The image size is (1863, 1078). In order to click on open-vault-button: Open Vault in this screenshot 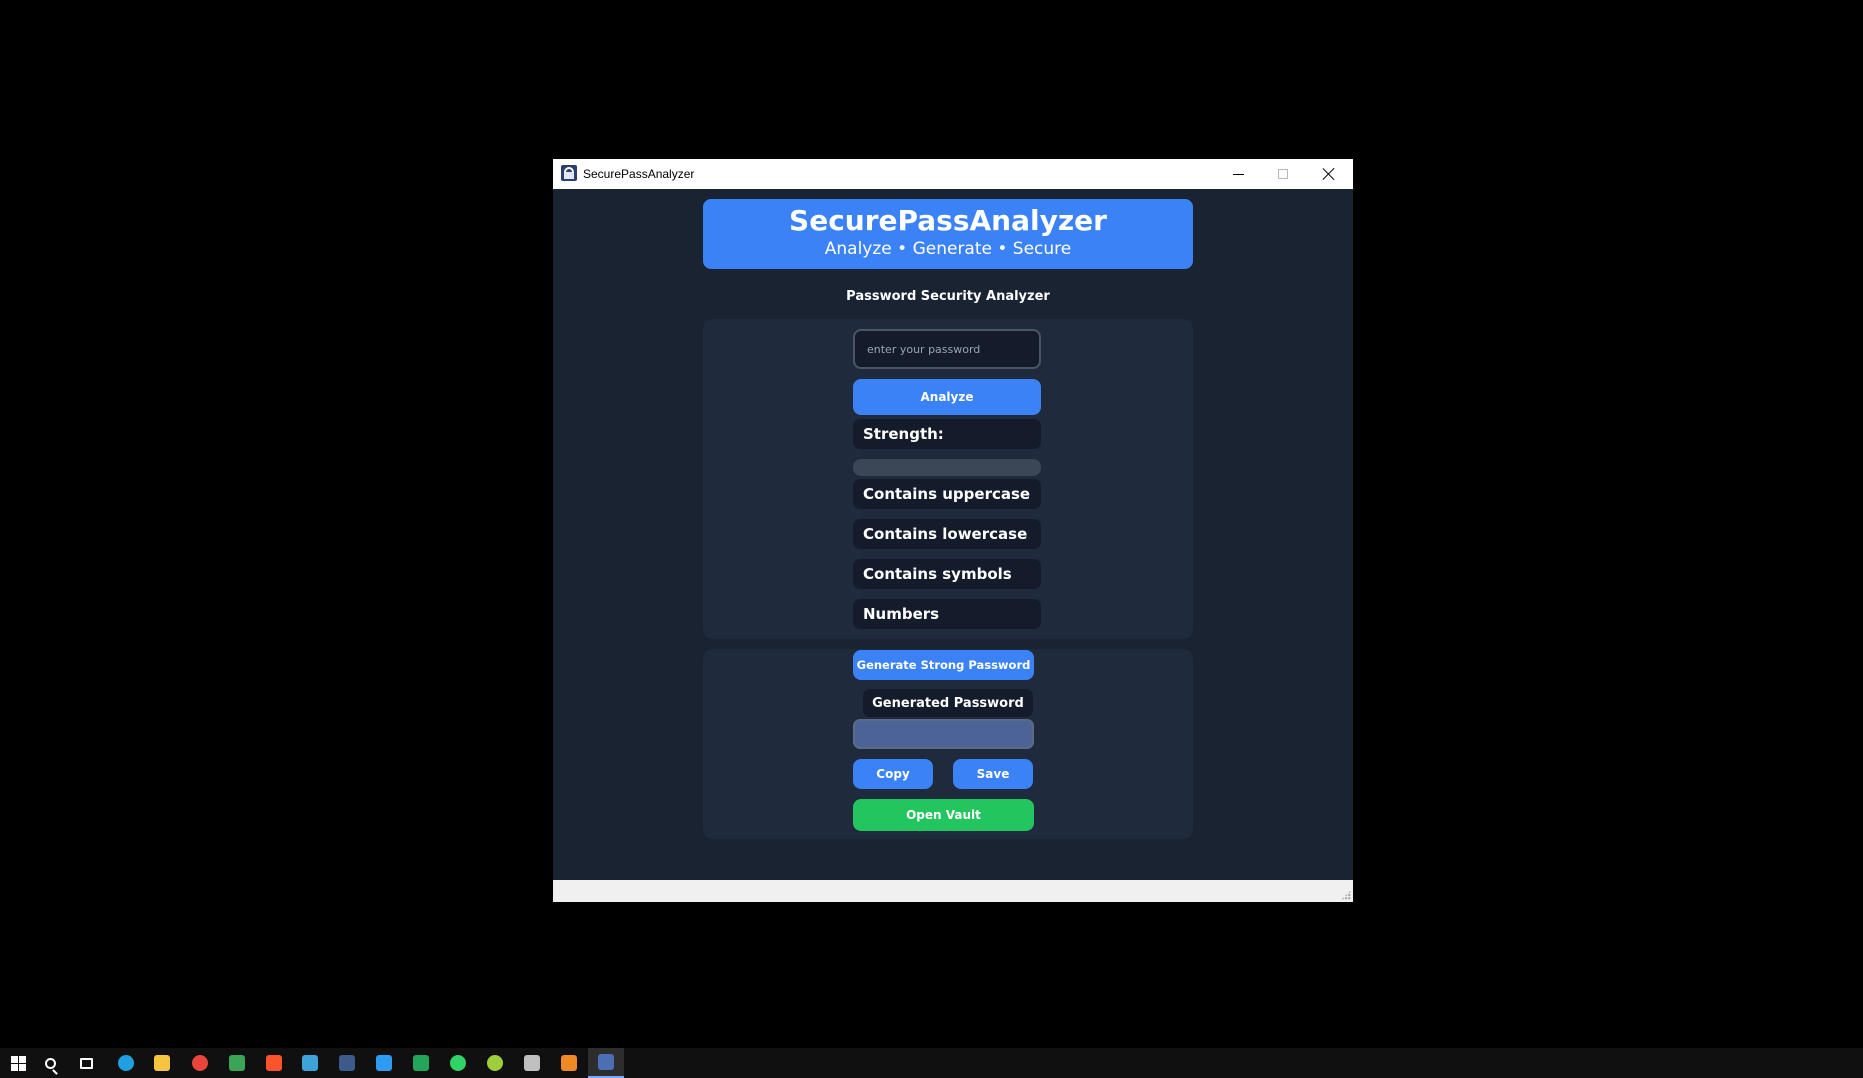, I will do `click(943, 815)`.